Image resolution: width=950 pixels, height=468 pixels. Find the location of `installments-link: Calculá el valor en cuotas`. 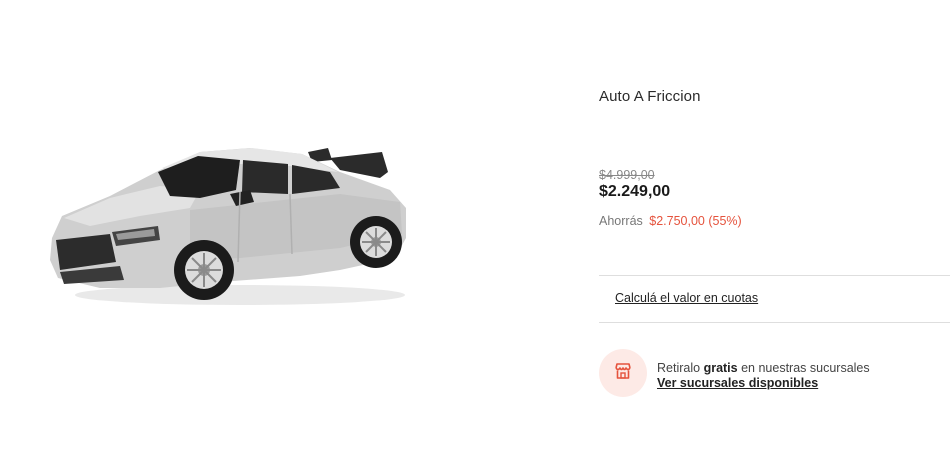

installments-link: Calculá el valor en cuotas is located at coordinates (686, 298).